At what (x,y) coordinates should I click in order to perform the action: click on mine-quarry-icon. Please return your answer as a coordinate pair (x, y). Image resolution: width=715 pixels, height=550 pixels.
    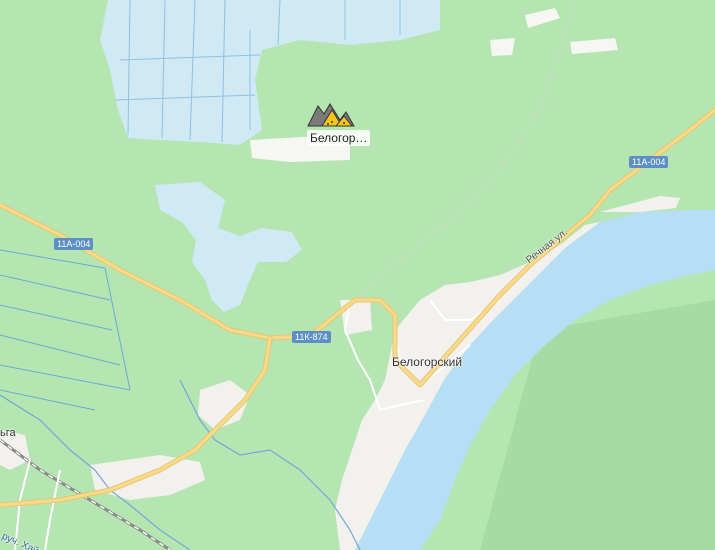
    Looking at the image, I should click on (331, 114).